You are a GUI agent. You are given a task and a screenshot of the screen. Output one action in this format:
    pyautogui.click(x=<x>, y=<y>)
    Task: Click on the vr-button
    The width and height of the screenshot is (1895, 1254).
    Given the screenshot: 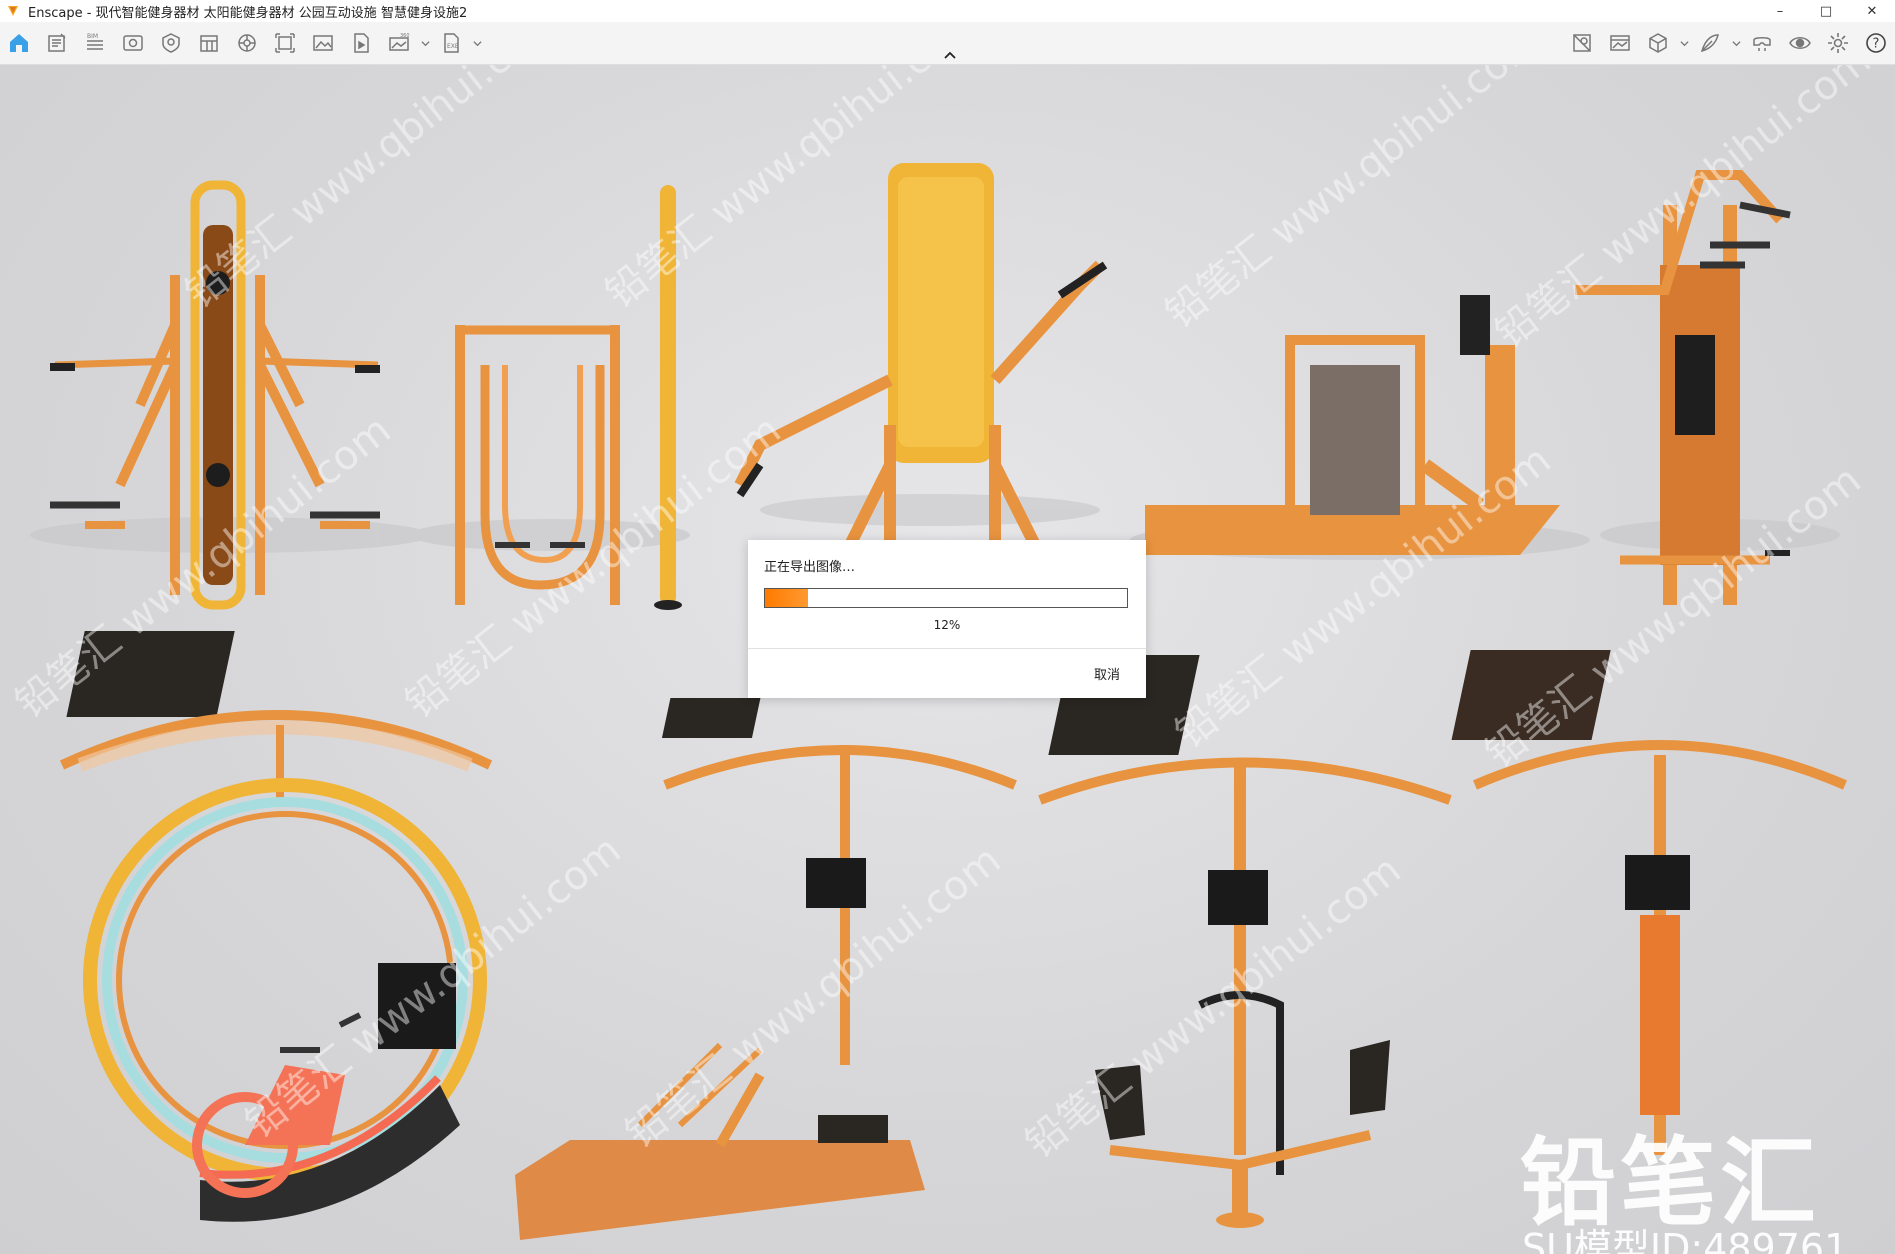 What is the action you would take?
    pyautogui.click(x=1762, y=43)
    